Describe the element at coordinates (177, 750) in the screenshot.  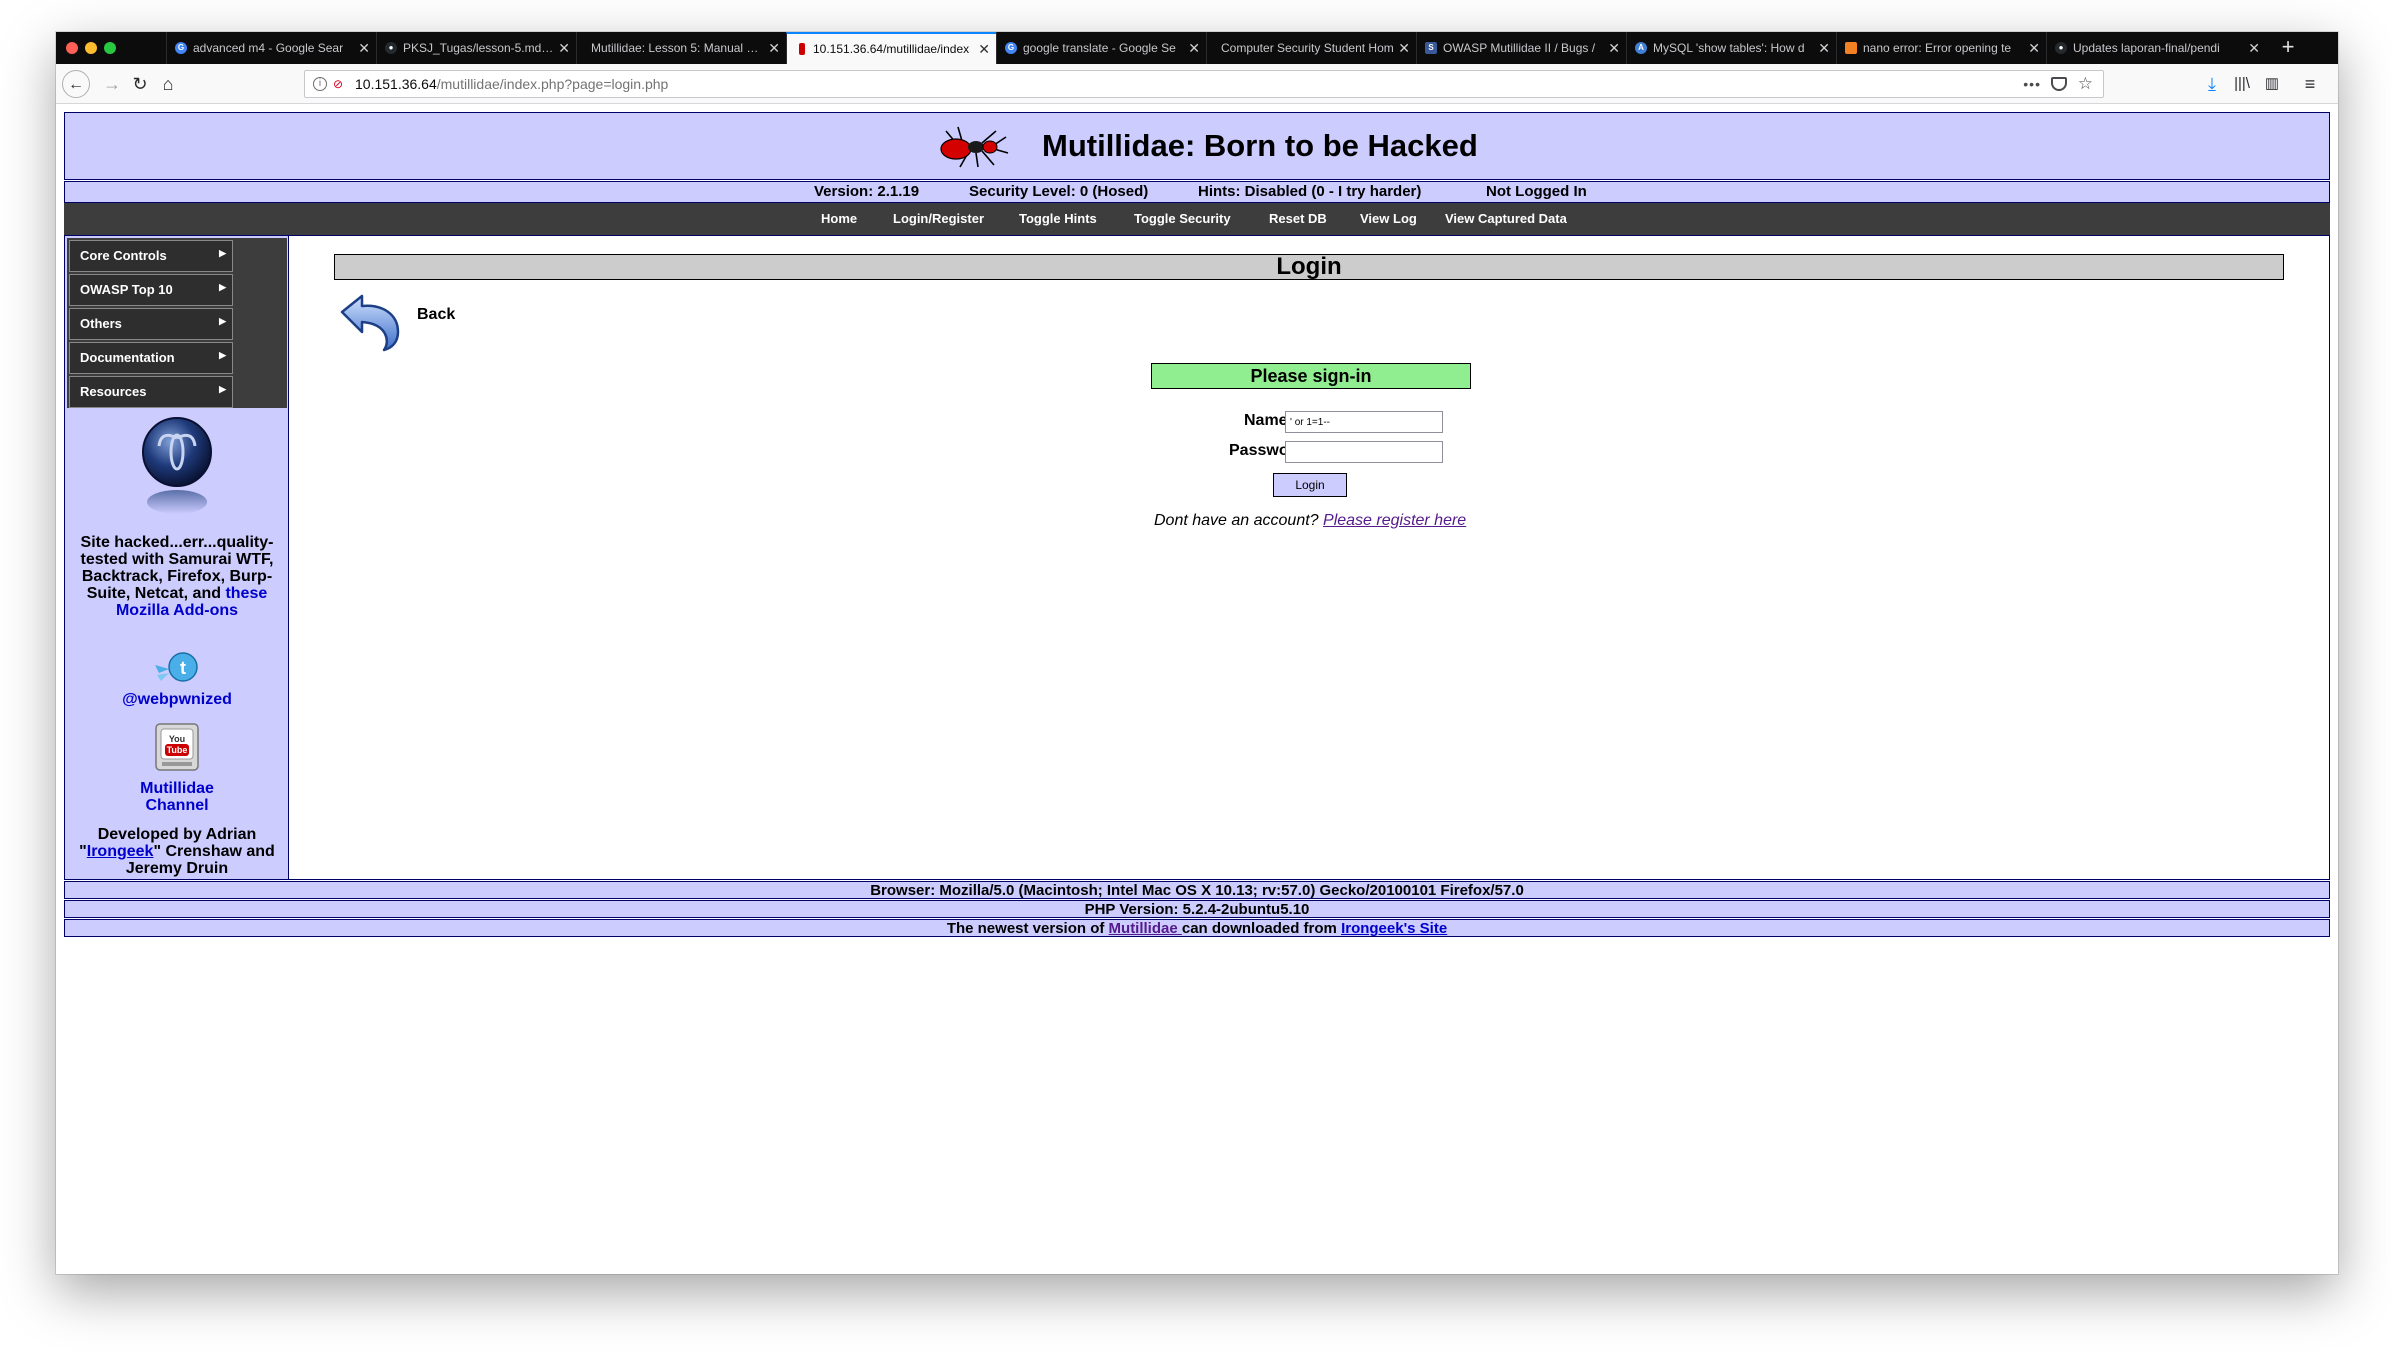
I see `svg-text: Tube` at that location.